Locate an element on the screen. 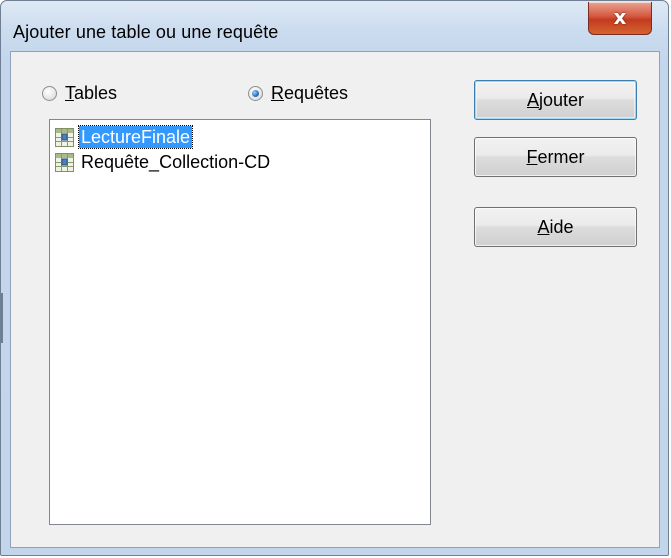 Image resolution: width=671 pixels, height=558 pixels. aide-label-rest: ide is located at coordinates (561, 227).